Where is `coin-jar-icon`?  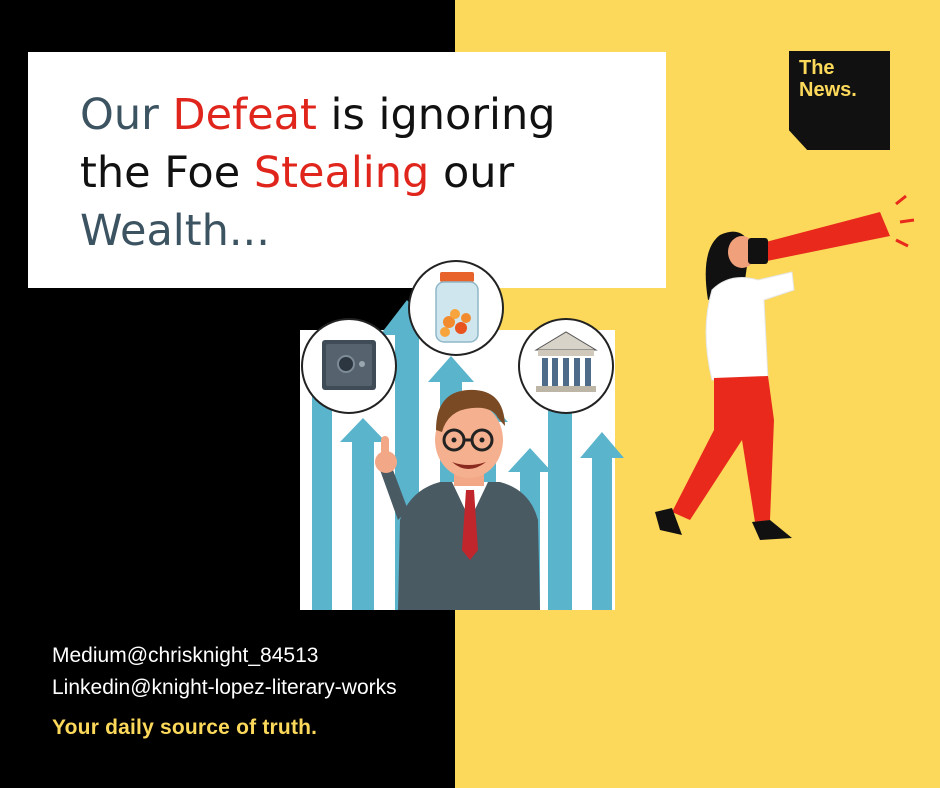 coin-jar-icon is located at coordinates (456, 308).